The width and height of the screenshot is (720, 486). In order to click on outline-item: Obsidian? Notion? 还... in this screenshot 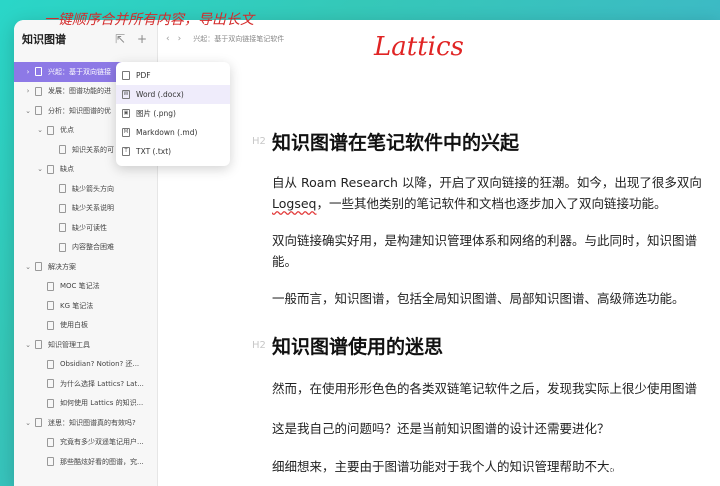, I will do `click(85, 365)`.